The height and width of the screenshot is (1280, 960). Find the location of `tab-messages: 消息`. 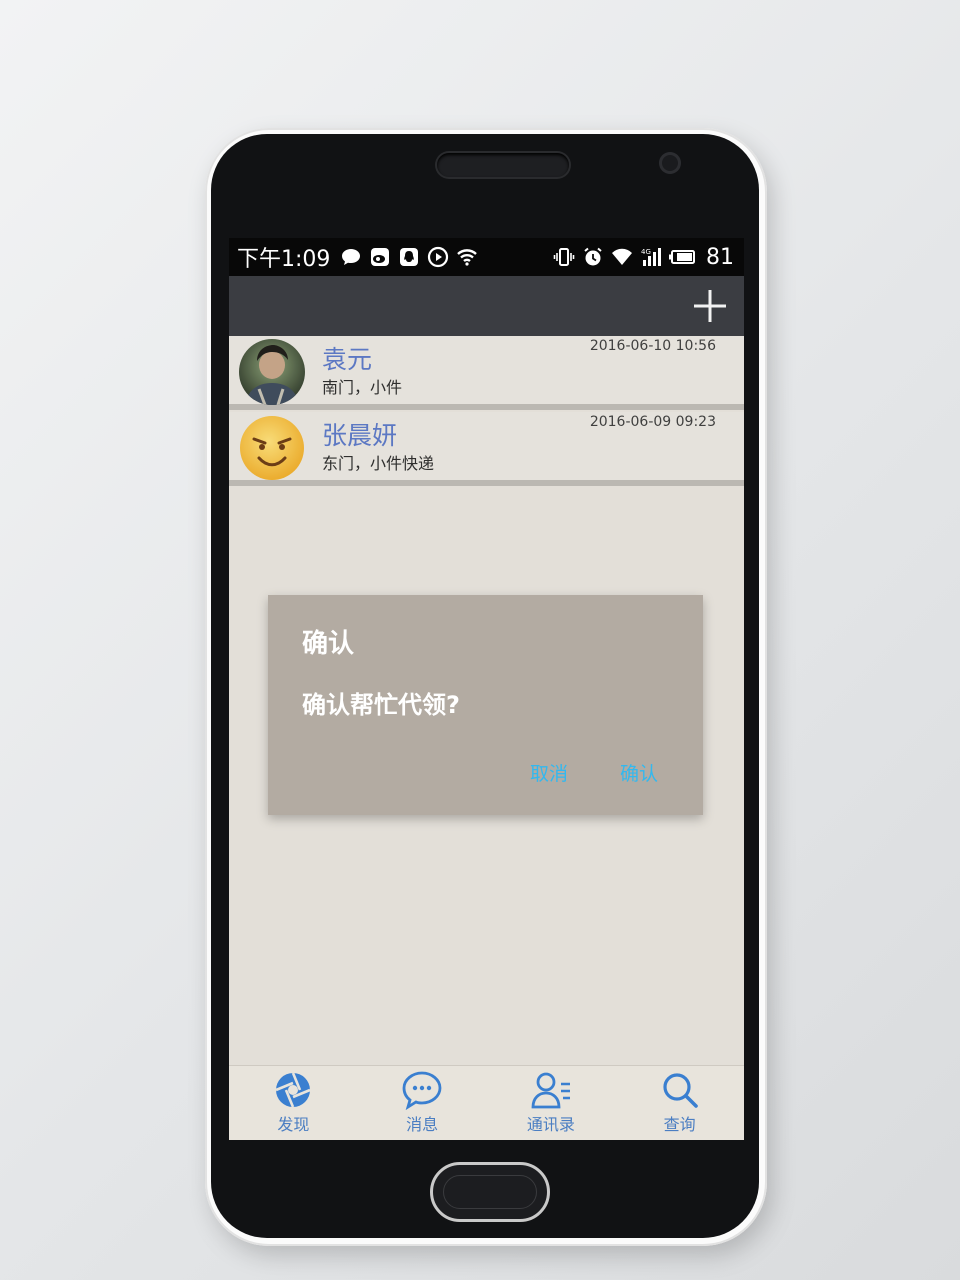

tab-messages: 消息 is located at coordinates (422, 1103).